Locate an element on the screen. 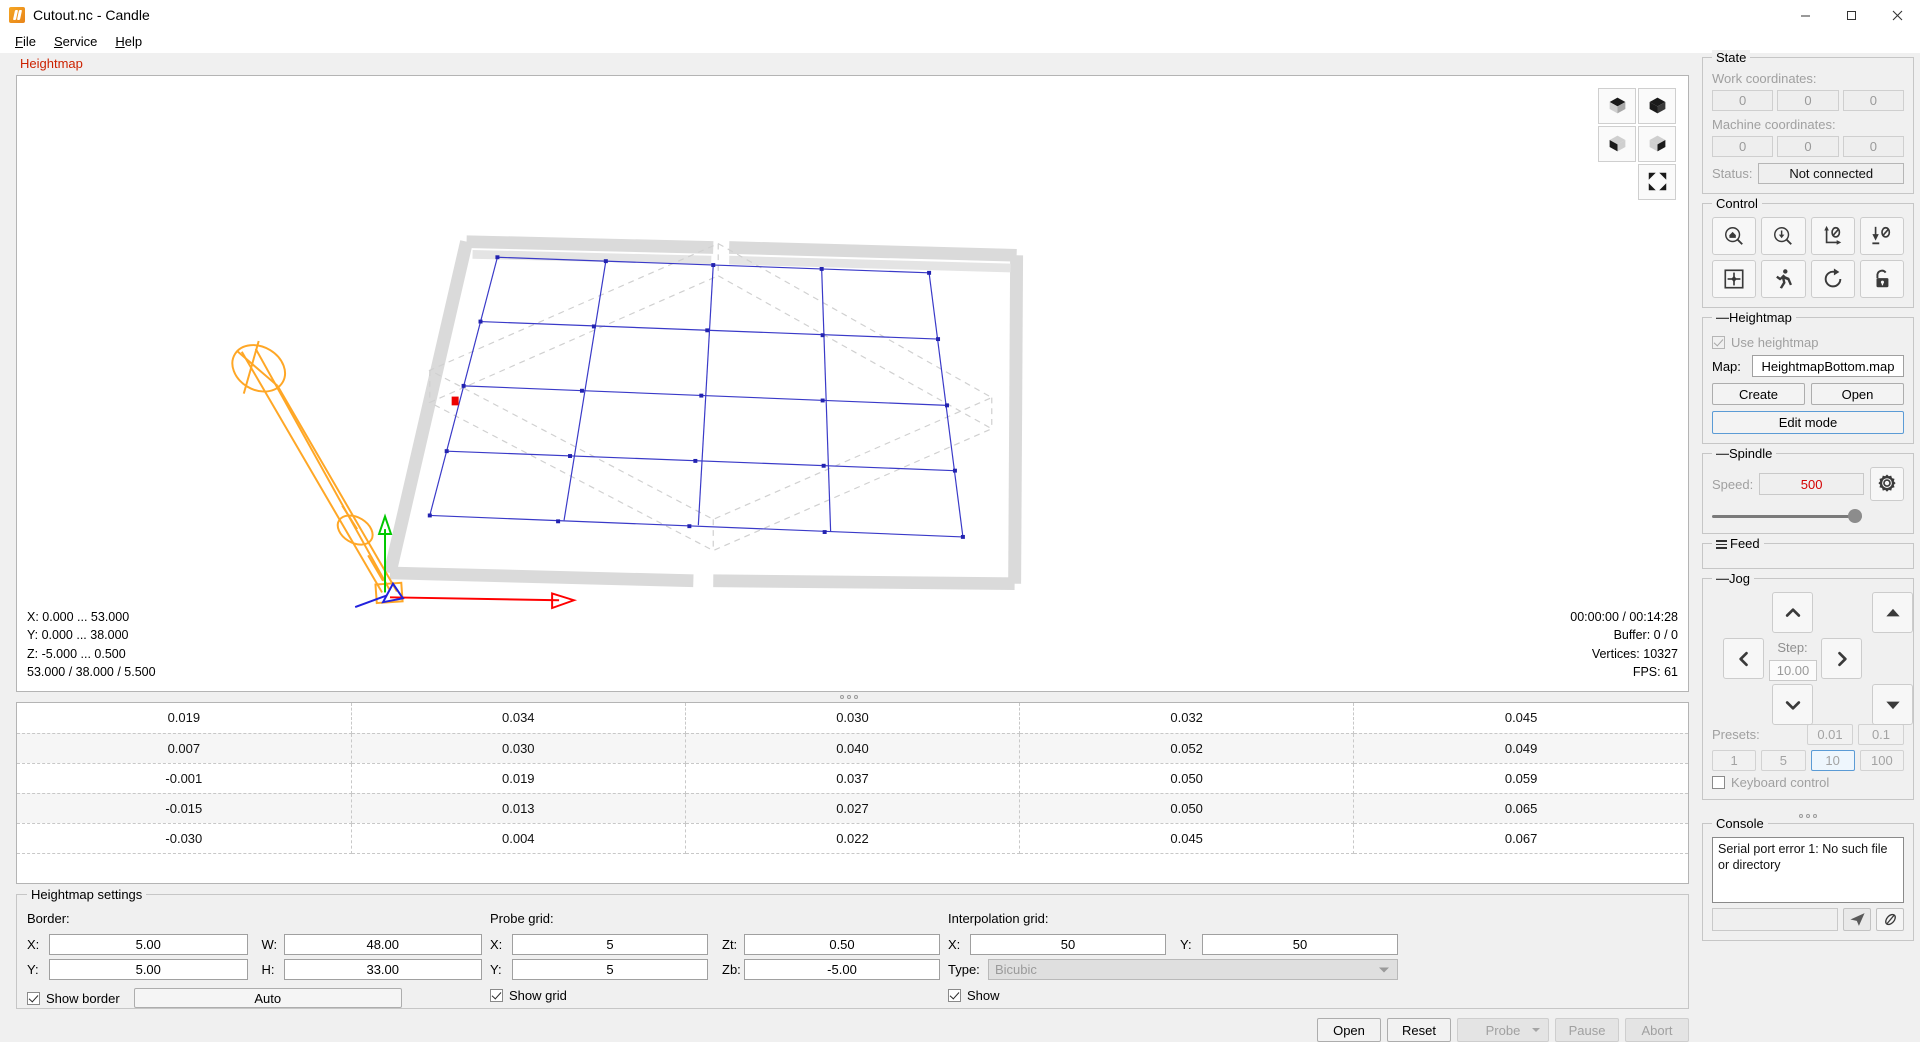 The width and height of the screenshot is (1920, 1042). menu-file: File is located at coordinates (25, 41).